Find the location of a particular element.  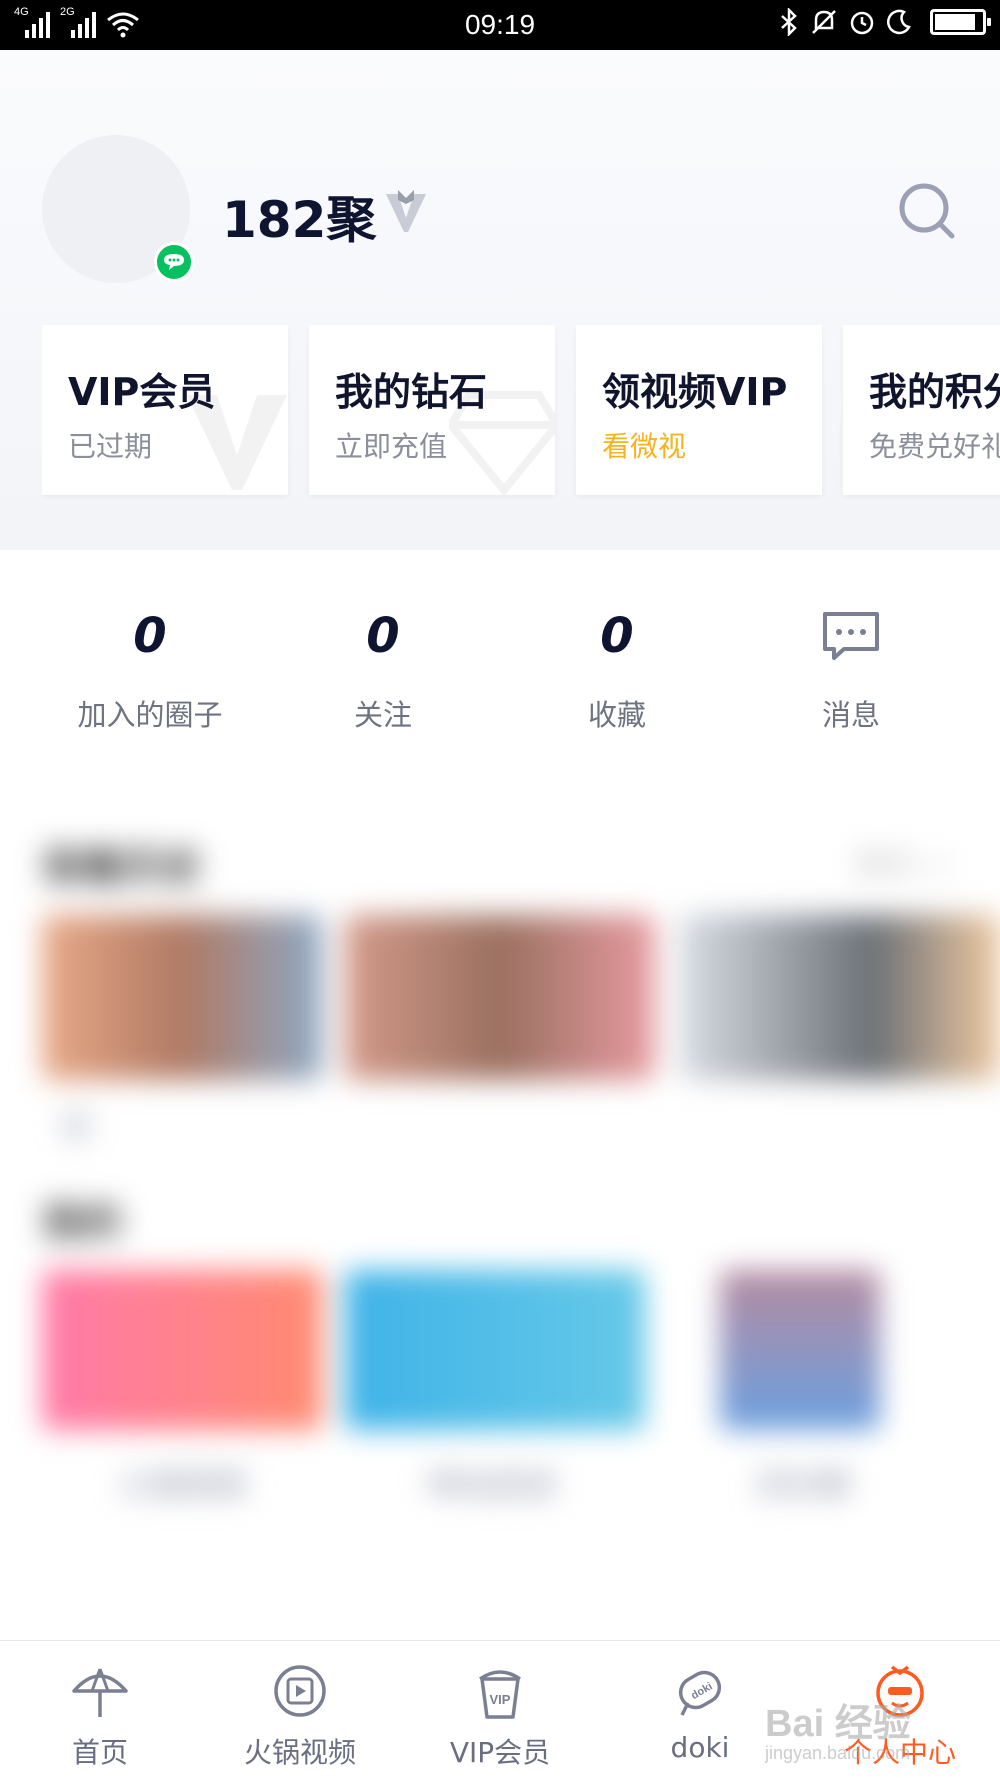

vip-cup-icon: VIP is located at coordinates (500, 1694).